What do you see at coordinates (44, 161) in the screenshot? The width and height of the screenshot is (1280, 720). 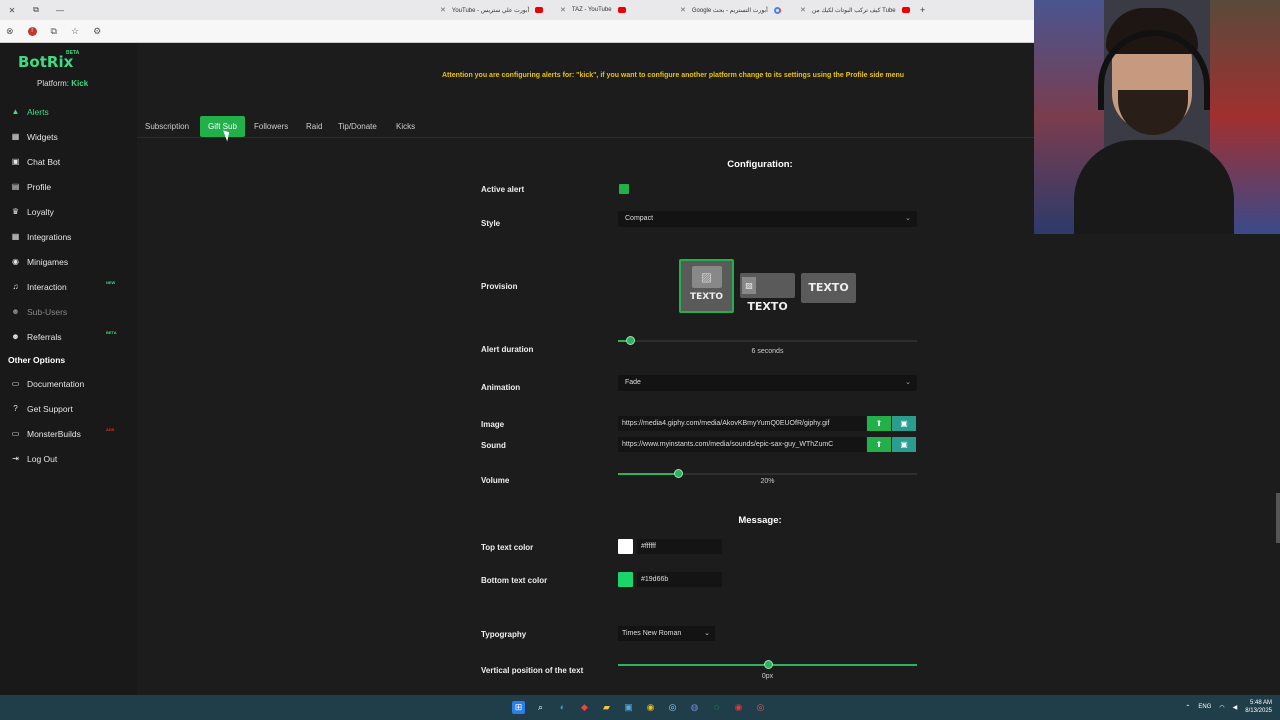 I see `sidebar-item-label: Chat Bot` at bounding box center [44, 161].